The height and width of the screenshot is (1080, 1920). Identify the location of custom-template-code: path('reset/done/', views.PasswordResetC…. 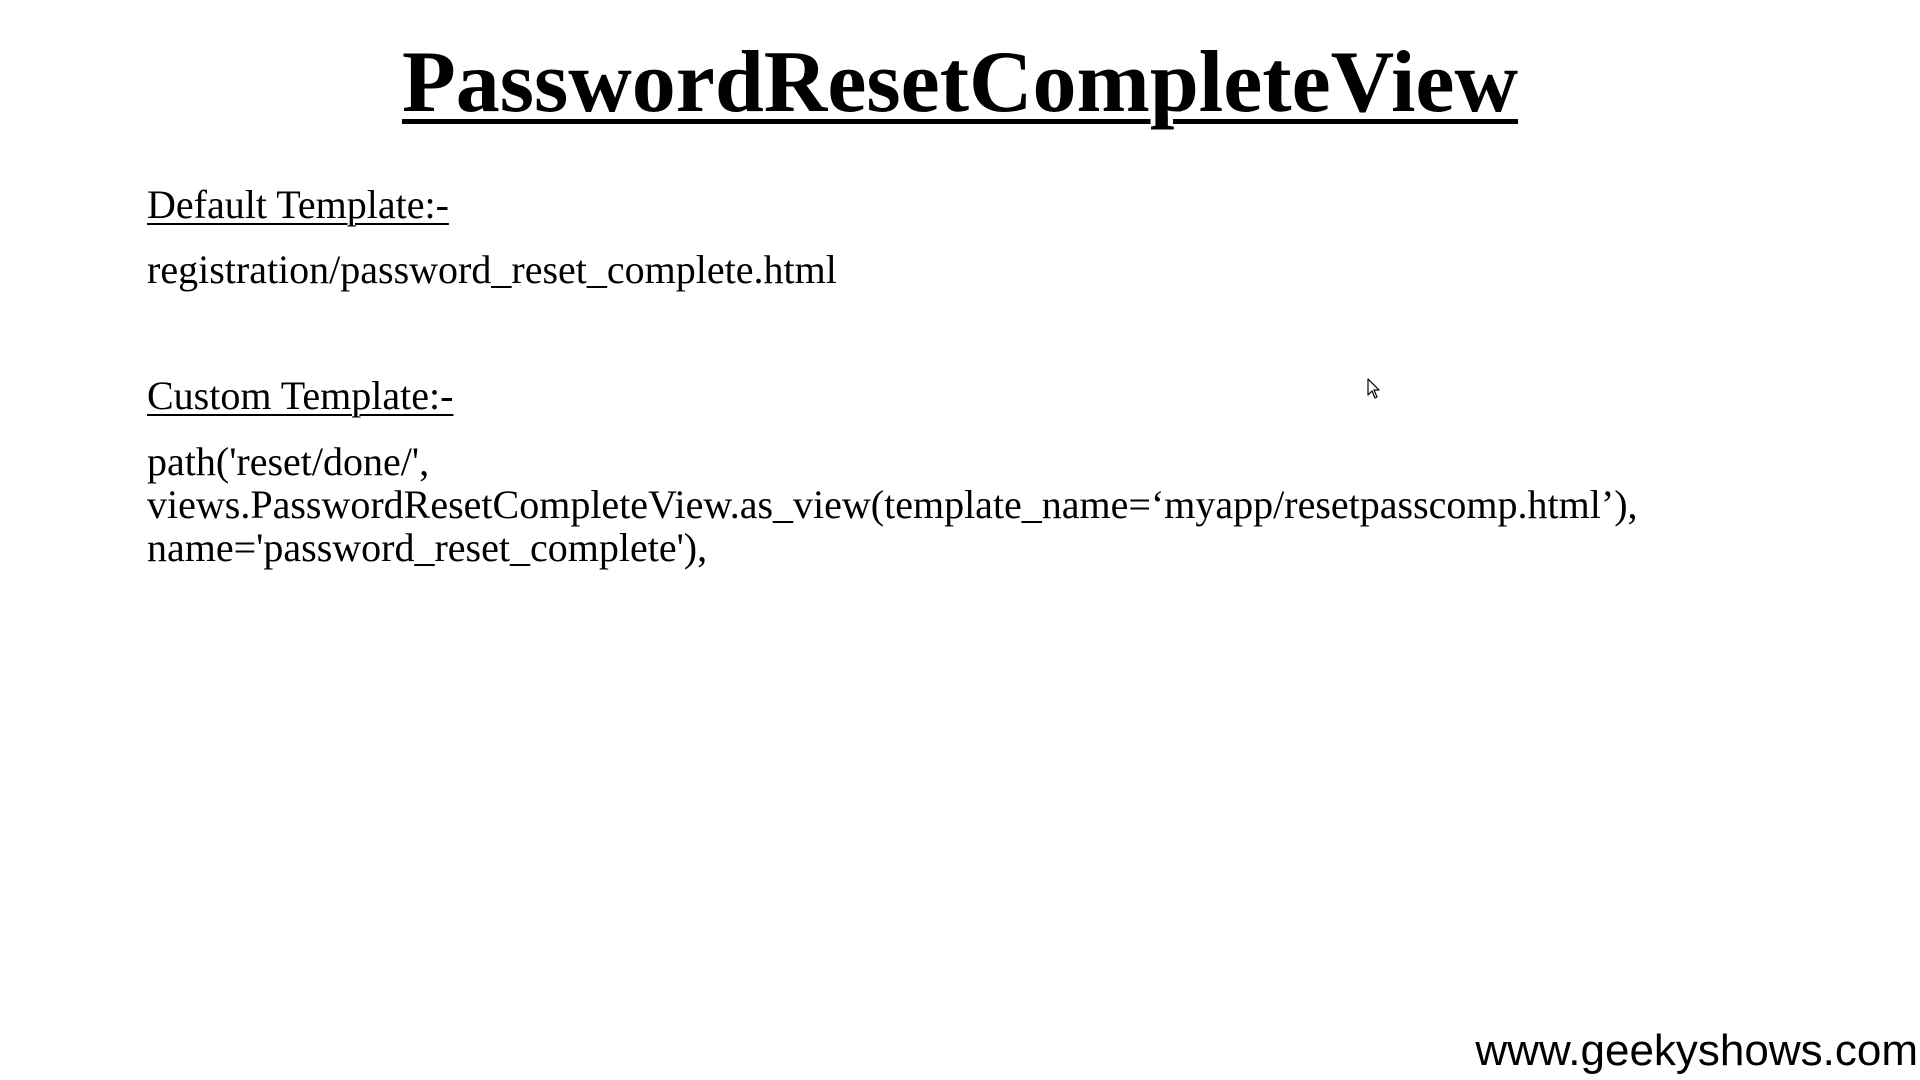
(892, 504).